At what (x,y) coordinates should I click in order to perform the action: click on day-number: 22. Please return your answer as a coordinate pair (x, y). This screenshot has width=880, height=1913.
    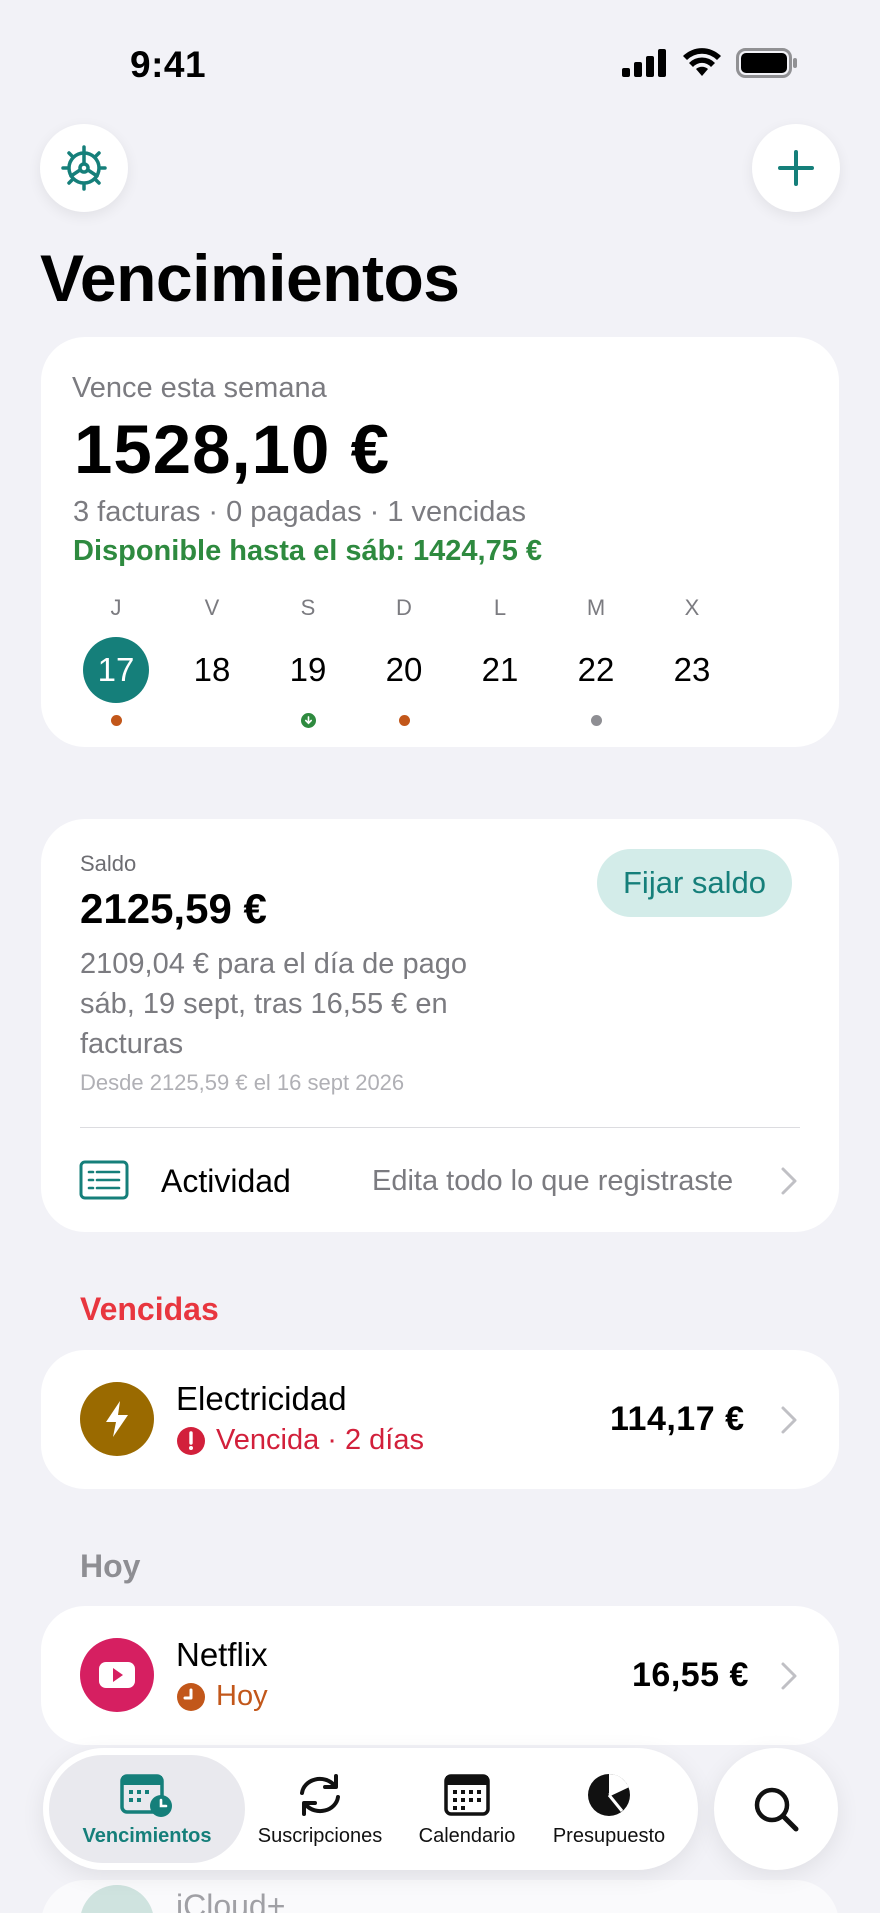
    Looking at the image, I should click on (596, 669).